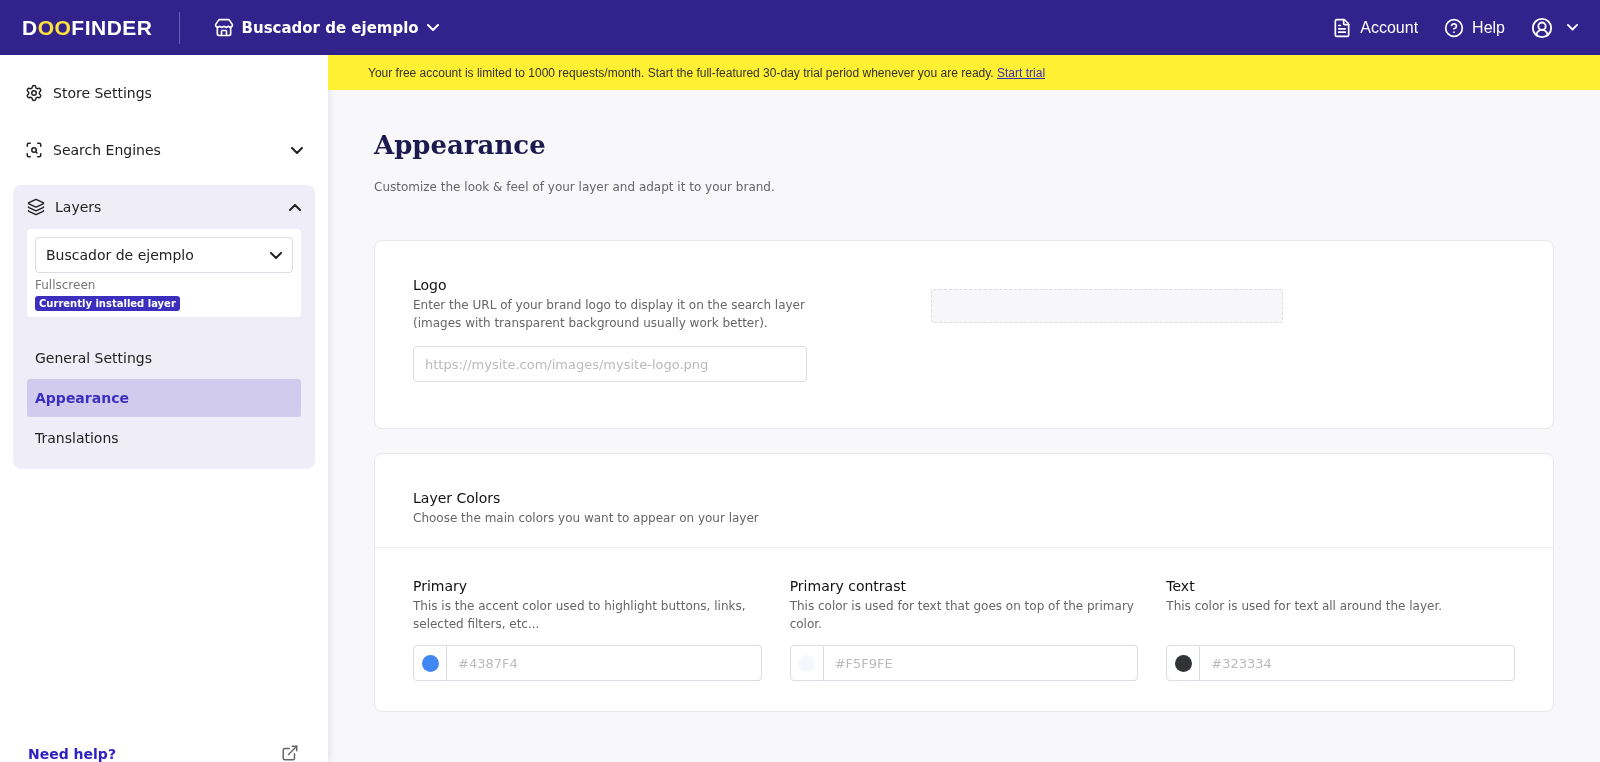 The image size is (1600, 762). Describe the element at coordinates (457, 498) in the screenshot. I see `section-title: Layer Colors` at that location.